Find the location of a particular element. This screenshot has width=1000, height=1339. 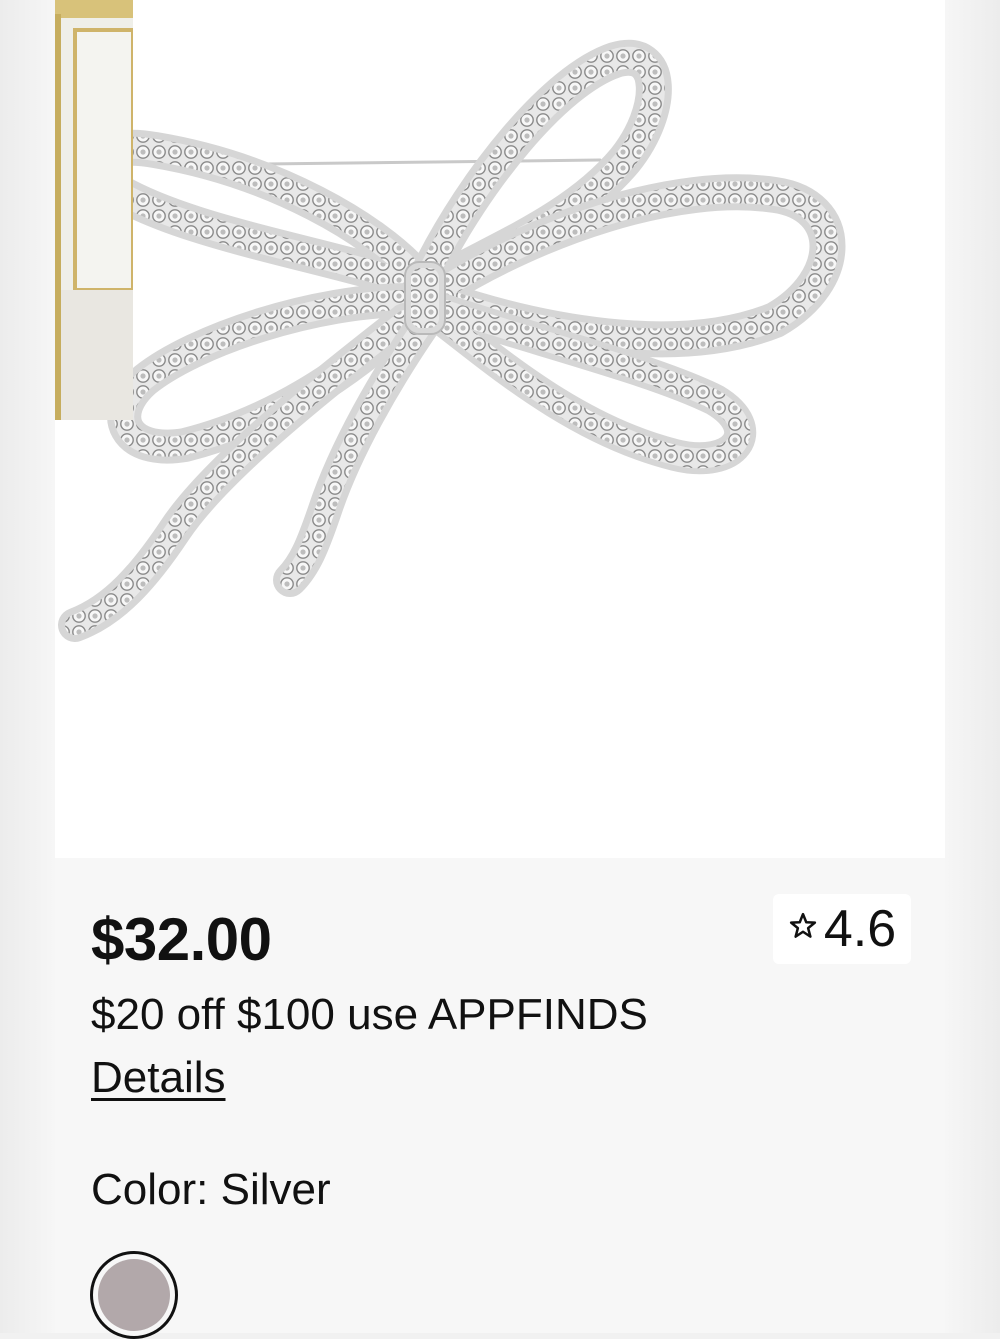

carousel-edge-right is located at coordinates (972, 666).